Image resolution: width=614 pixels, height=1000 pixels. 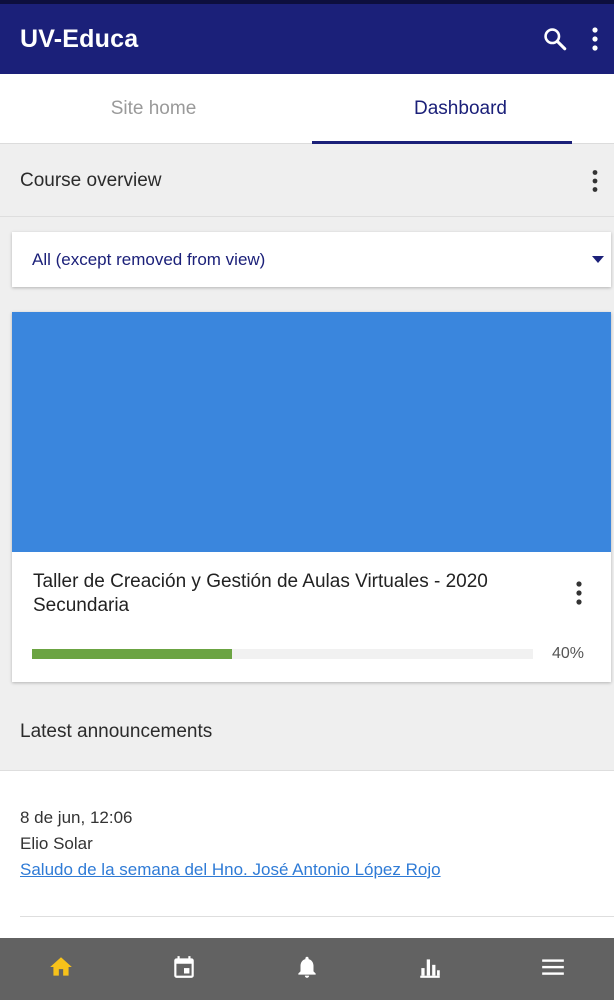 I want to click on tab-label: Dashboard, so click(x=460, y=108).